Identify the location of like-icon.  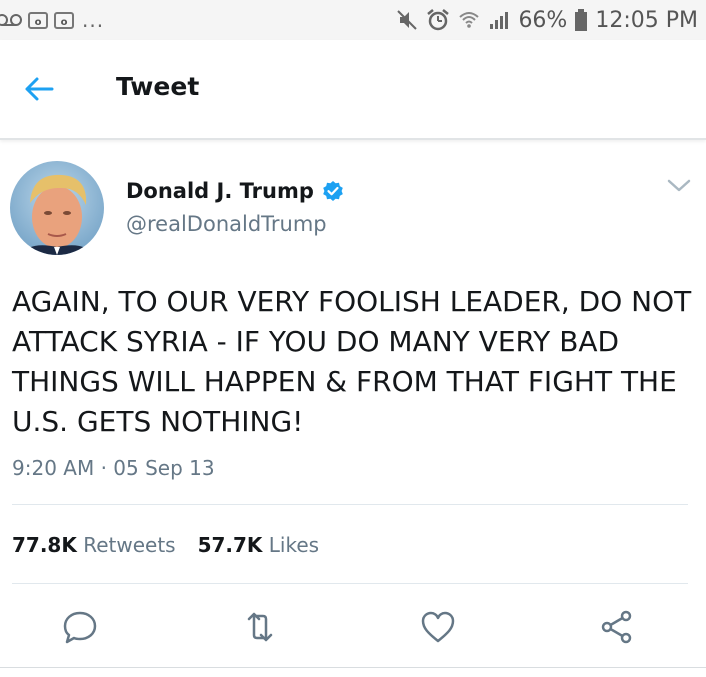
(438, 627).